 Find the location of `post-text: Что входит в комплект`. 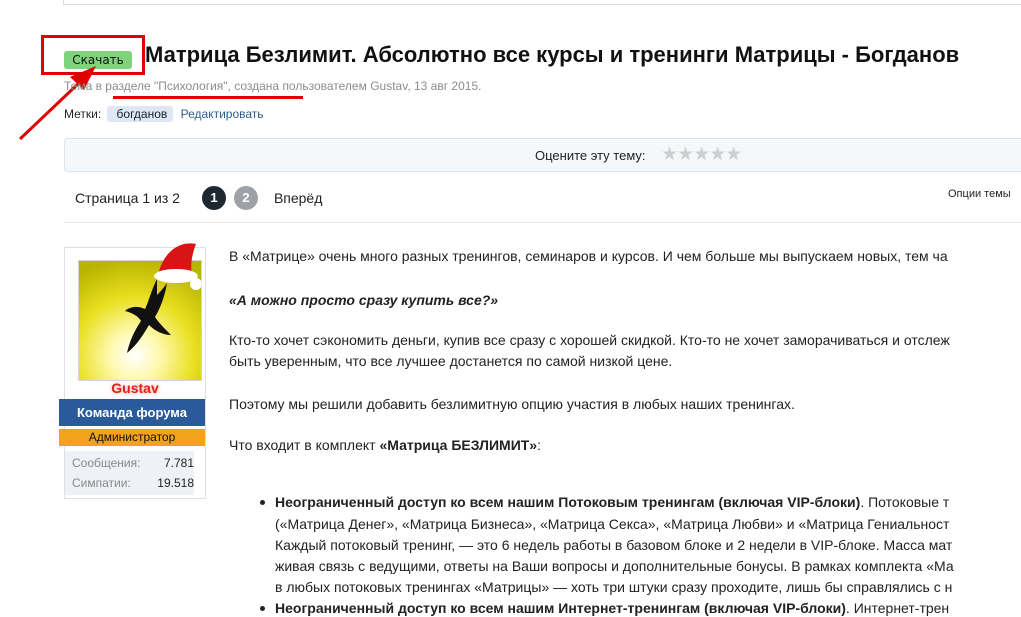

post-text: Что входит в комплект is located at coordinates (304, 445).